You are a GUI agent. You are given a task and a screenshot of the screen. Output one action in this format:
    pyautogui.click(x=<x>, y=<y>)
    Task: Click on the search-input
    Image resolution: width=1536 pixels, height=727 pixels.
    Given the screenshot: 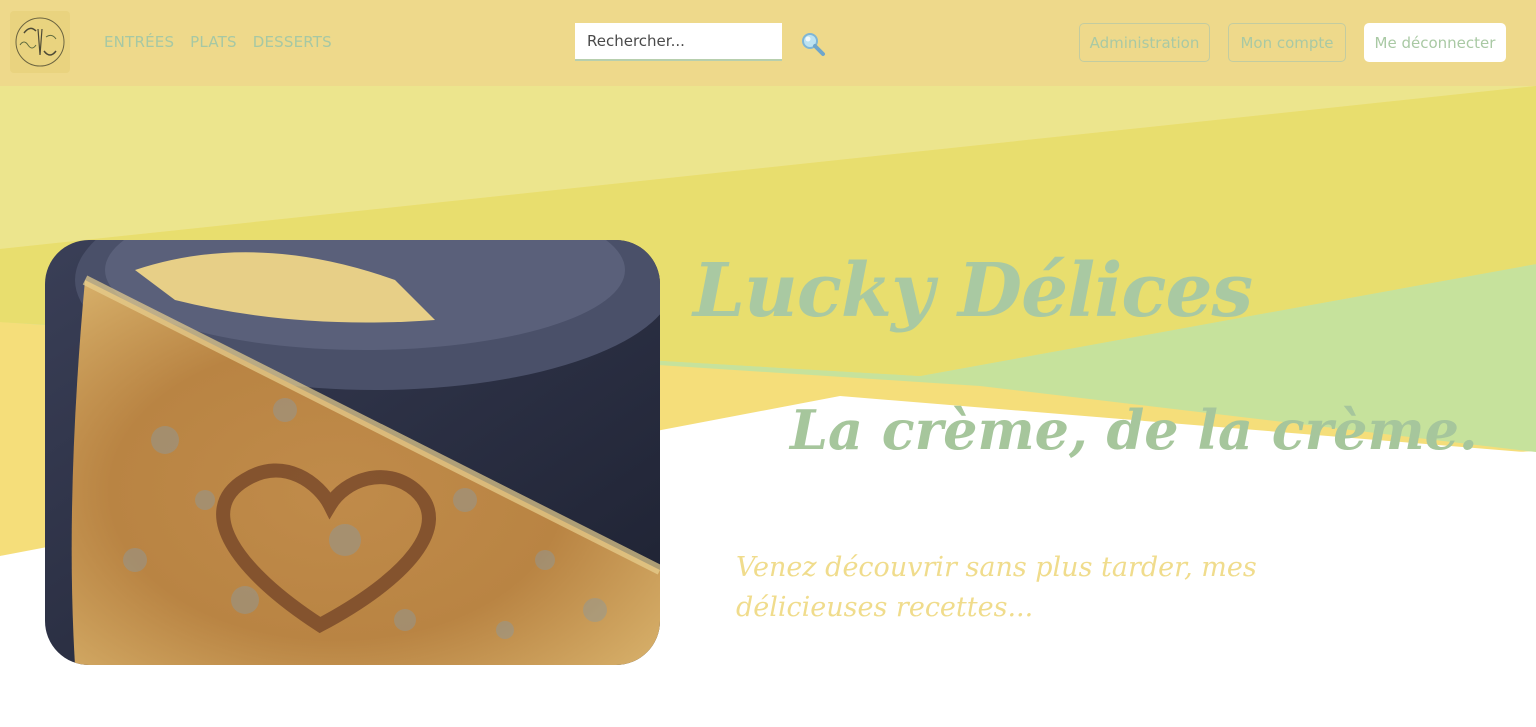 What is the action you would take?
    pyautogui.click(x=678, y=42)
    